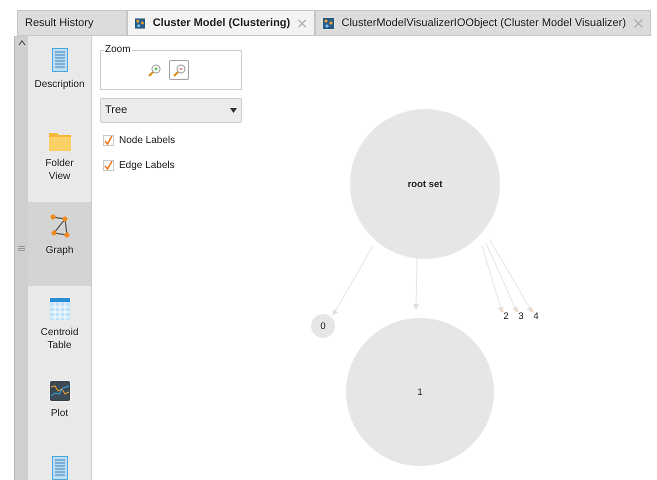 The height and width of the screenshot is (480, 657). Describe the element at coordinates (60, 390) in the screenshot. I see `line-chart-icon` at that location.